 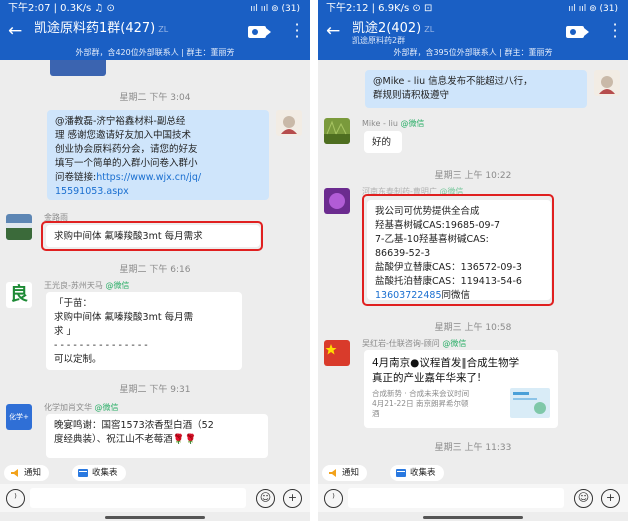 I want to click on sender-name: Mike - liu @微信, so click(x=393, y=123).